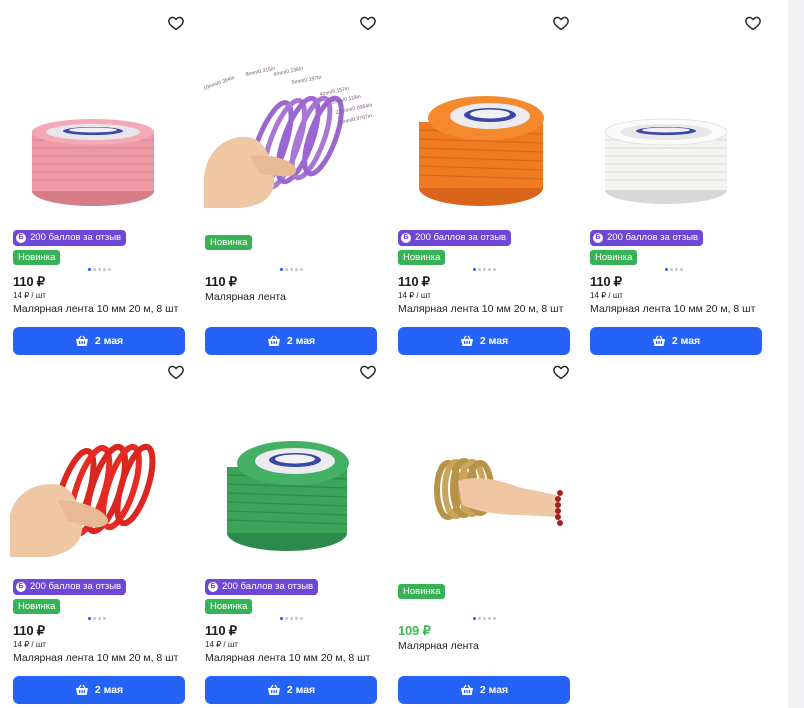  Describe the element at coordinates (219, 83) in the screenshot. I see `svg-text: 10mm/0.394in` at that location.